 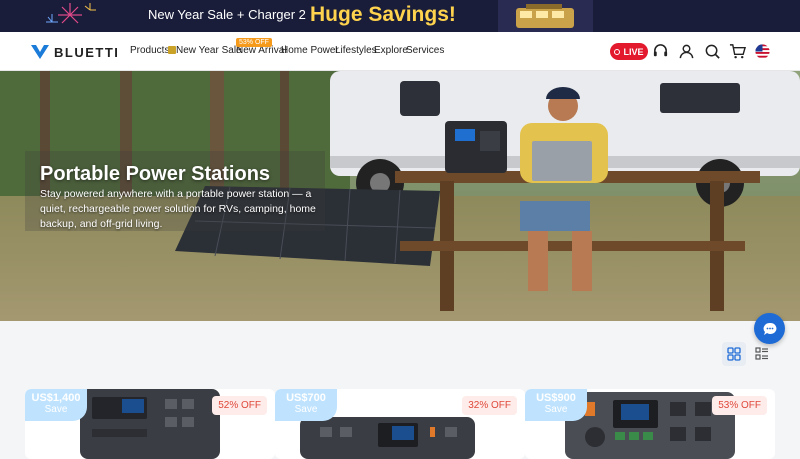 What do you see at coordinates (545, 16) in the screenshot?
I see `rv-icon` at bounding box center [545, 16].